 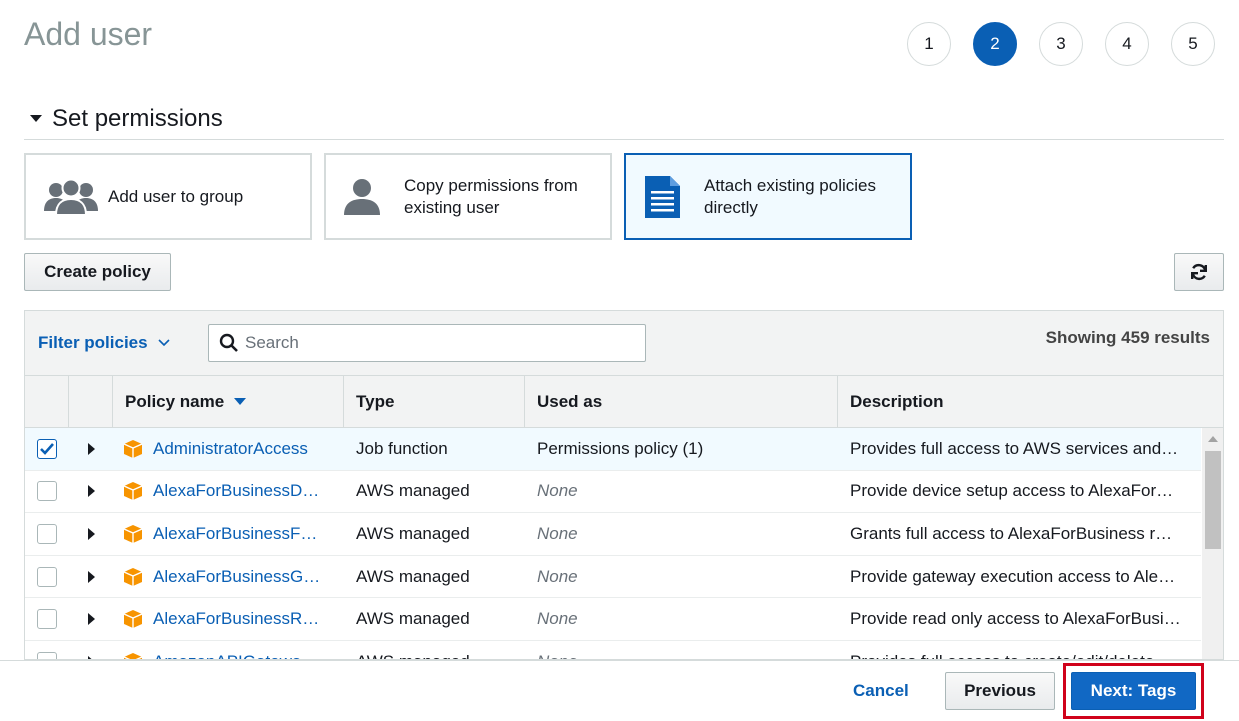 I want to click on table-header: Policy name Type Used as Description, so click(x=624, y=402).